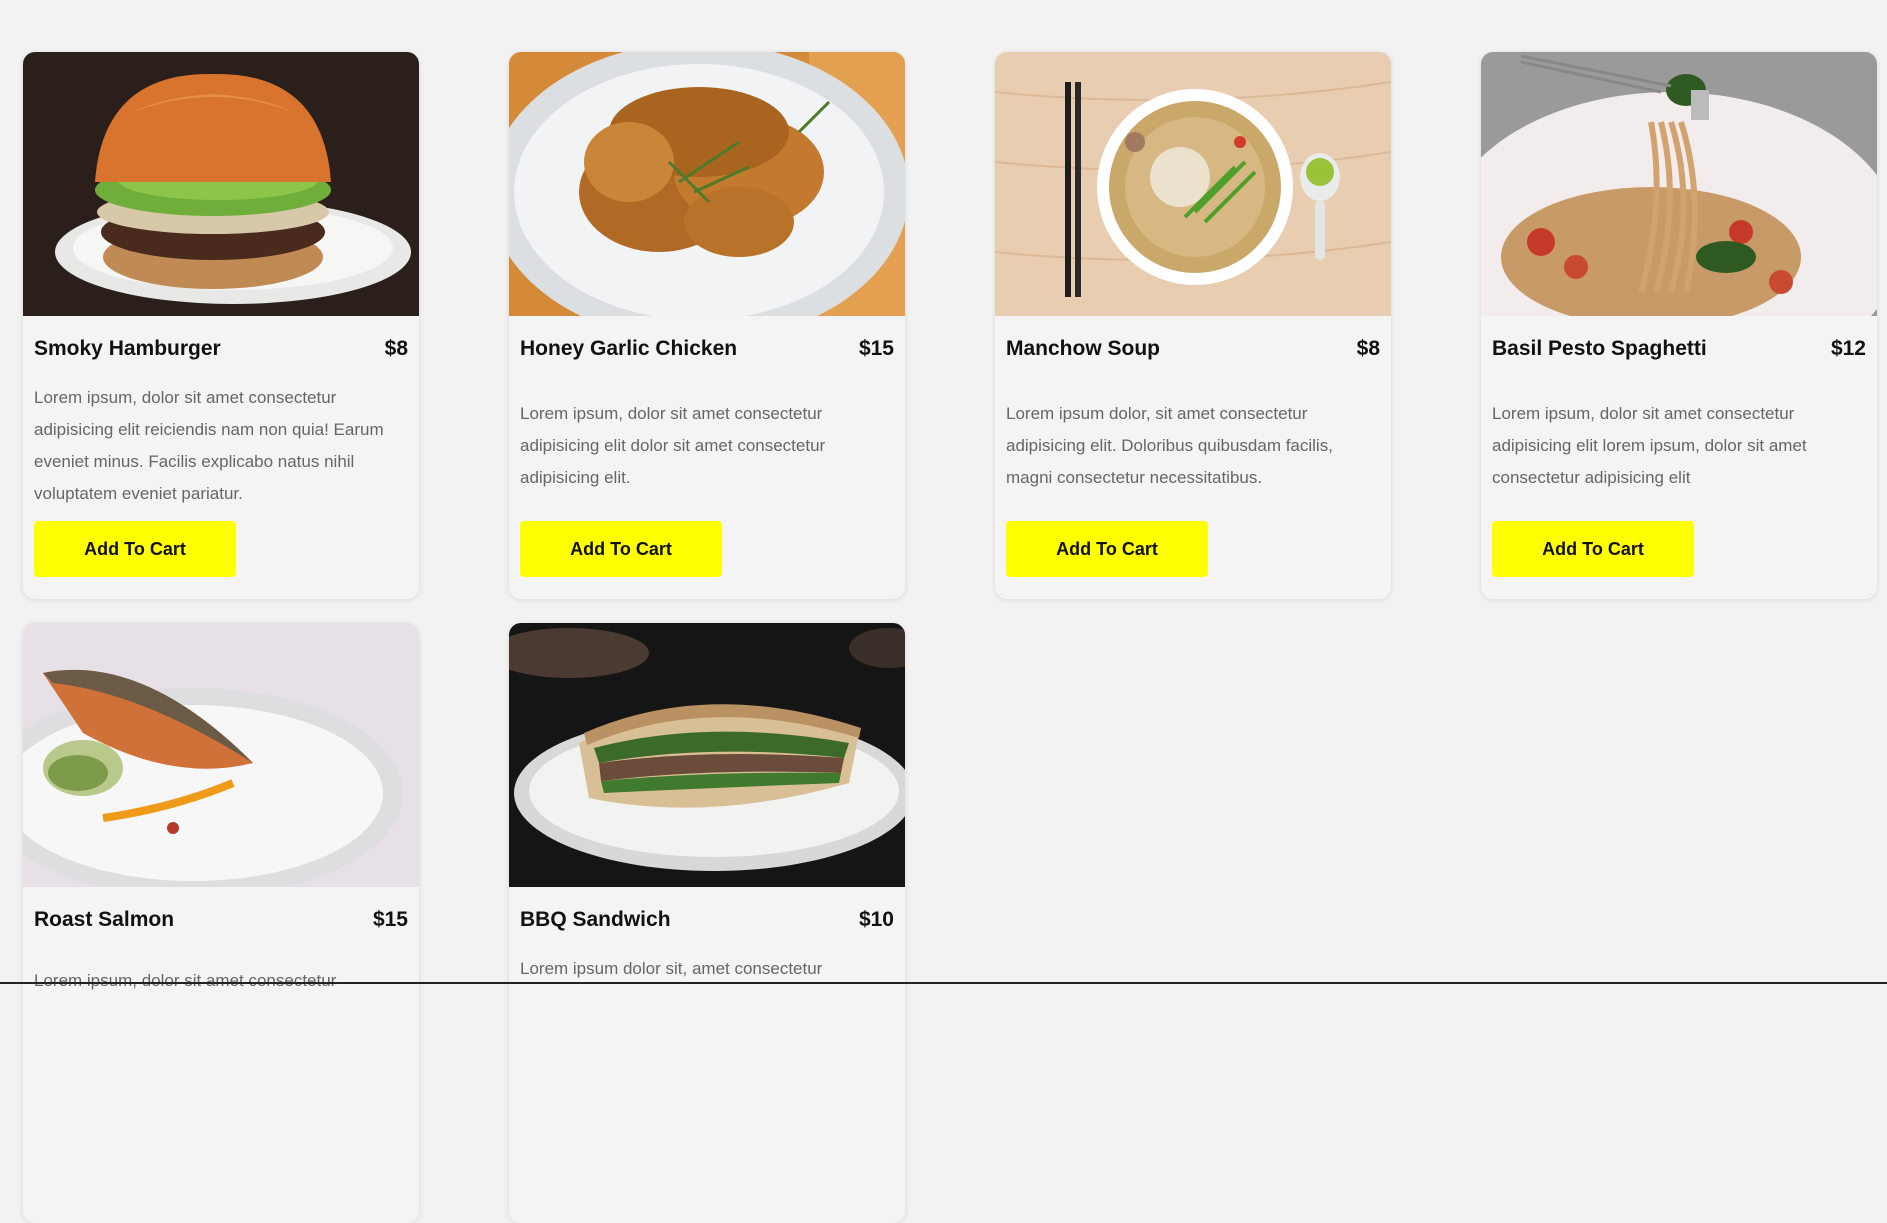 The width and height of the screenshot is (1887, 1223). I want to click on soup-photo, so click(1193, 184).